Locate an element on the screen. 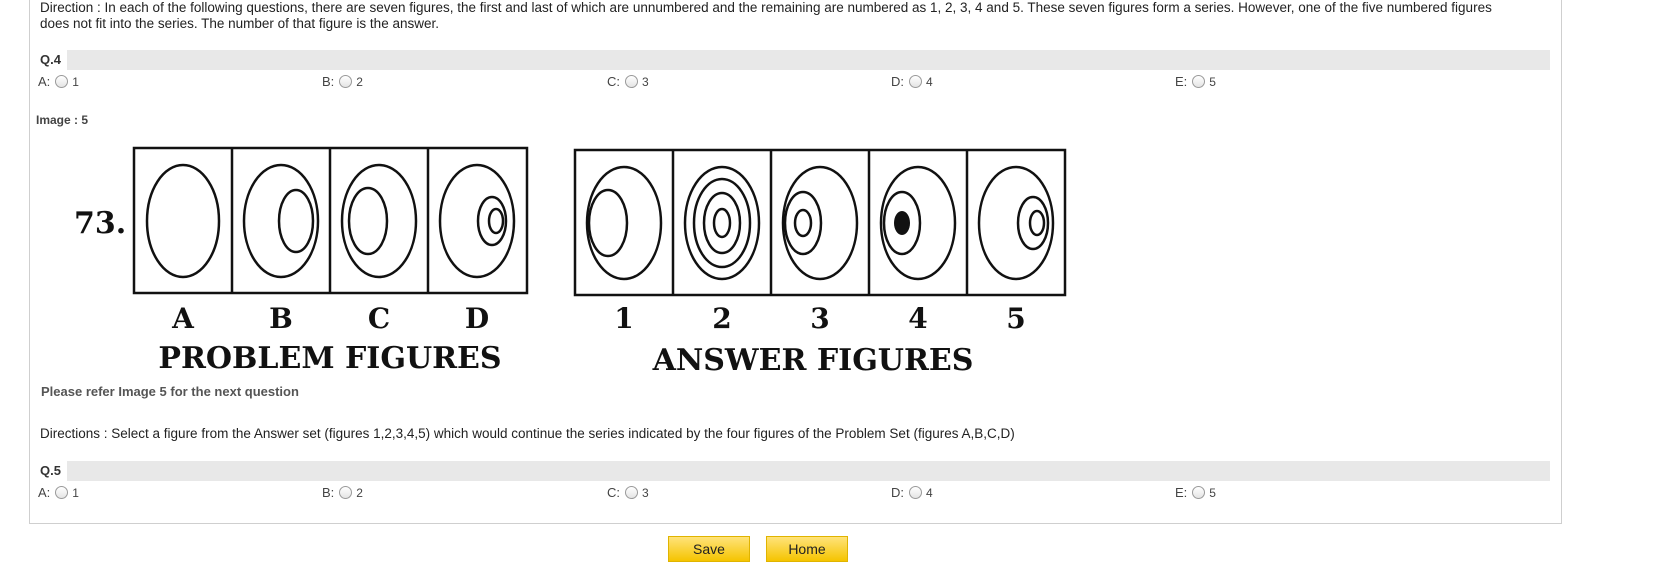 The image size is (1661, 562). q5-option-a: A: 1 is located at coordinates (58, 493).